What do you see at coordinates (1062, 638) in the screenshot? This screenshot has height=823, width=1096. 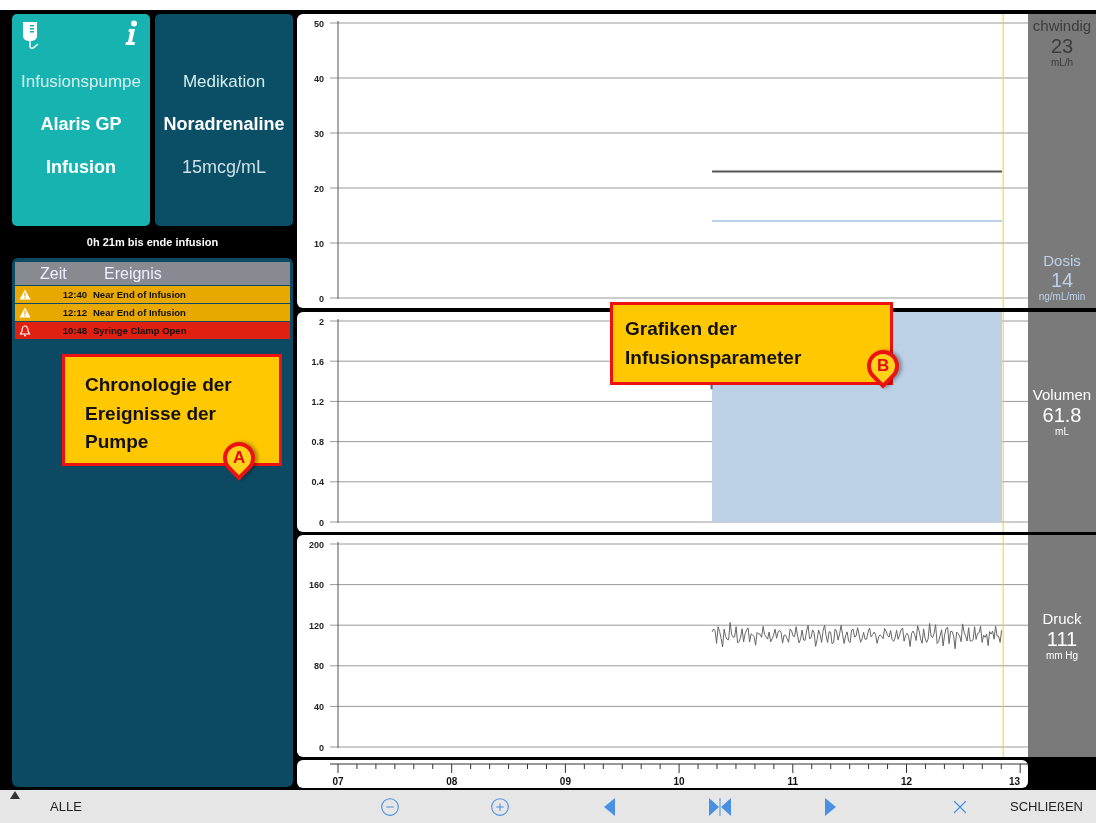 I see `reading-value: 111` at bounding box center [1062, 638].